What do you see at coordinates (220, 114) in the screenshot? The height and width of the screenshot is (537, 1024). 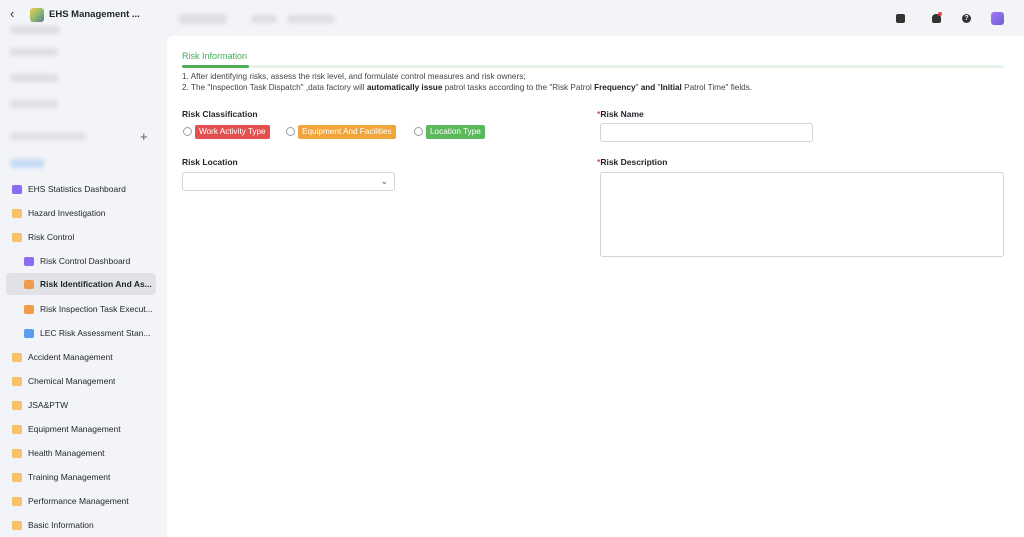 I see `risk-classification-label: Risk Classification` at bounding box center [220, 114].